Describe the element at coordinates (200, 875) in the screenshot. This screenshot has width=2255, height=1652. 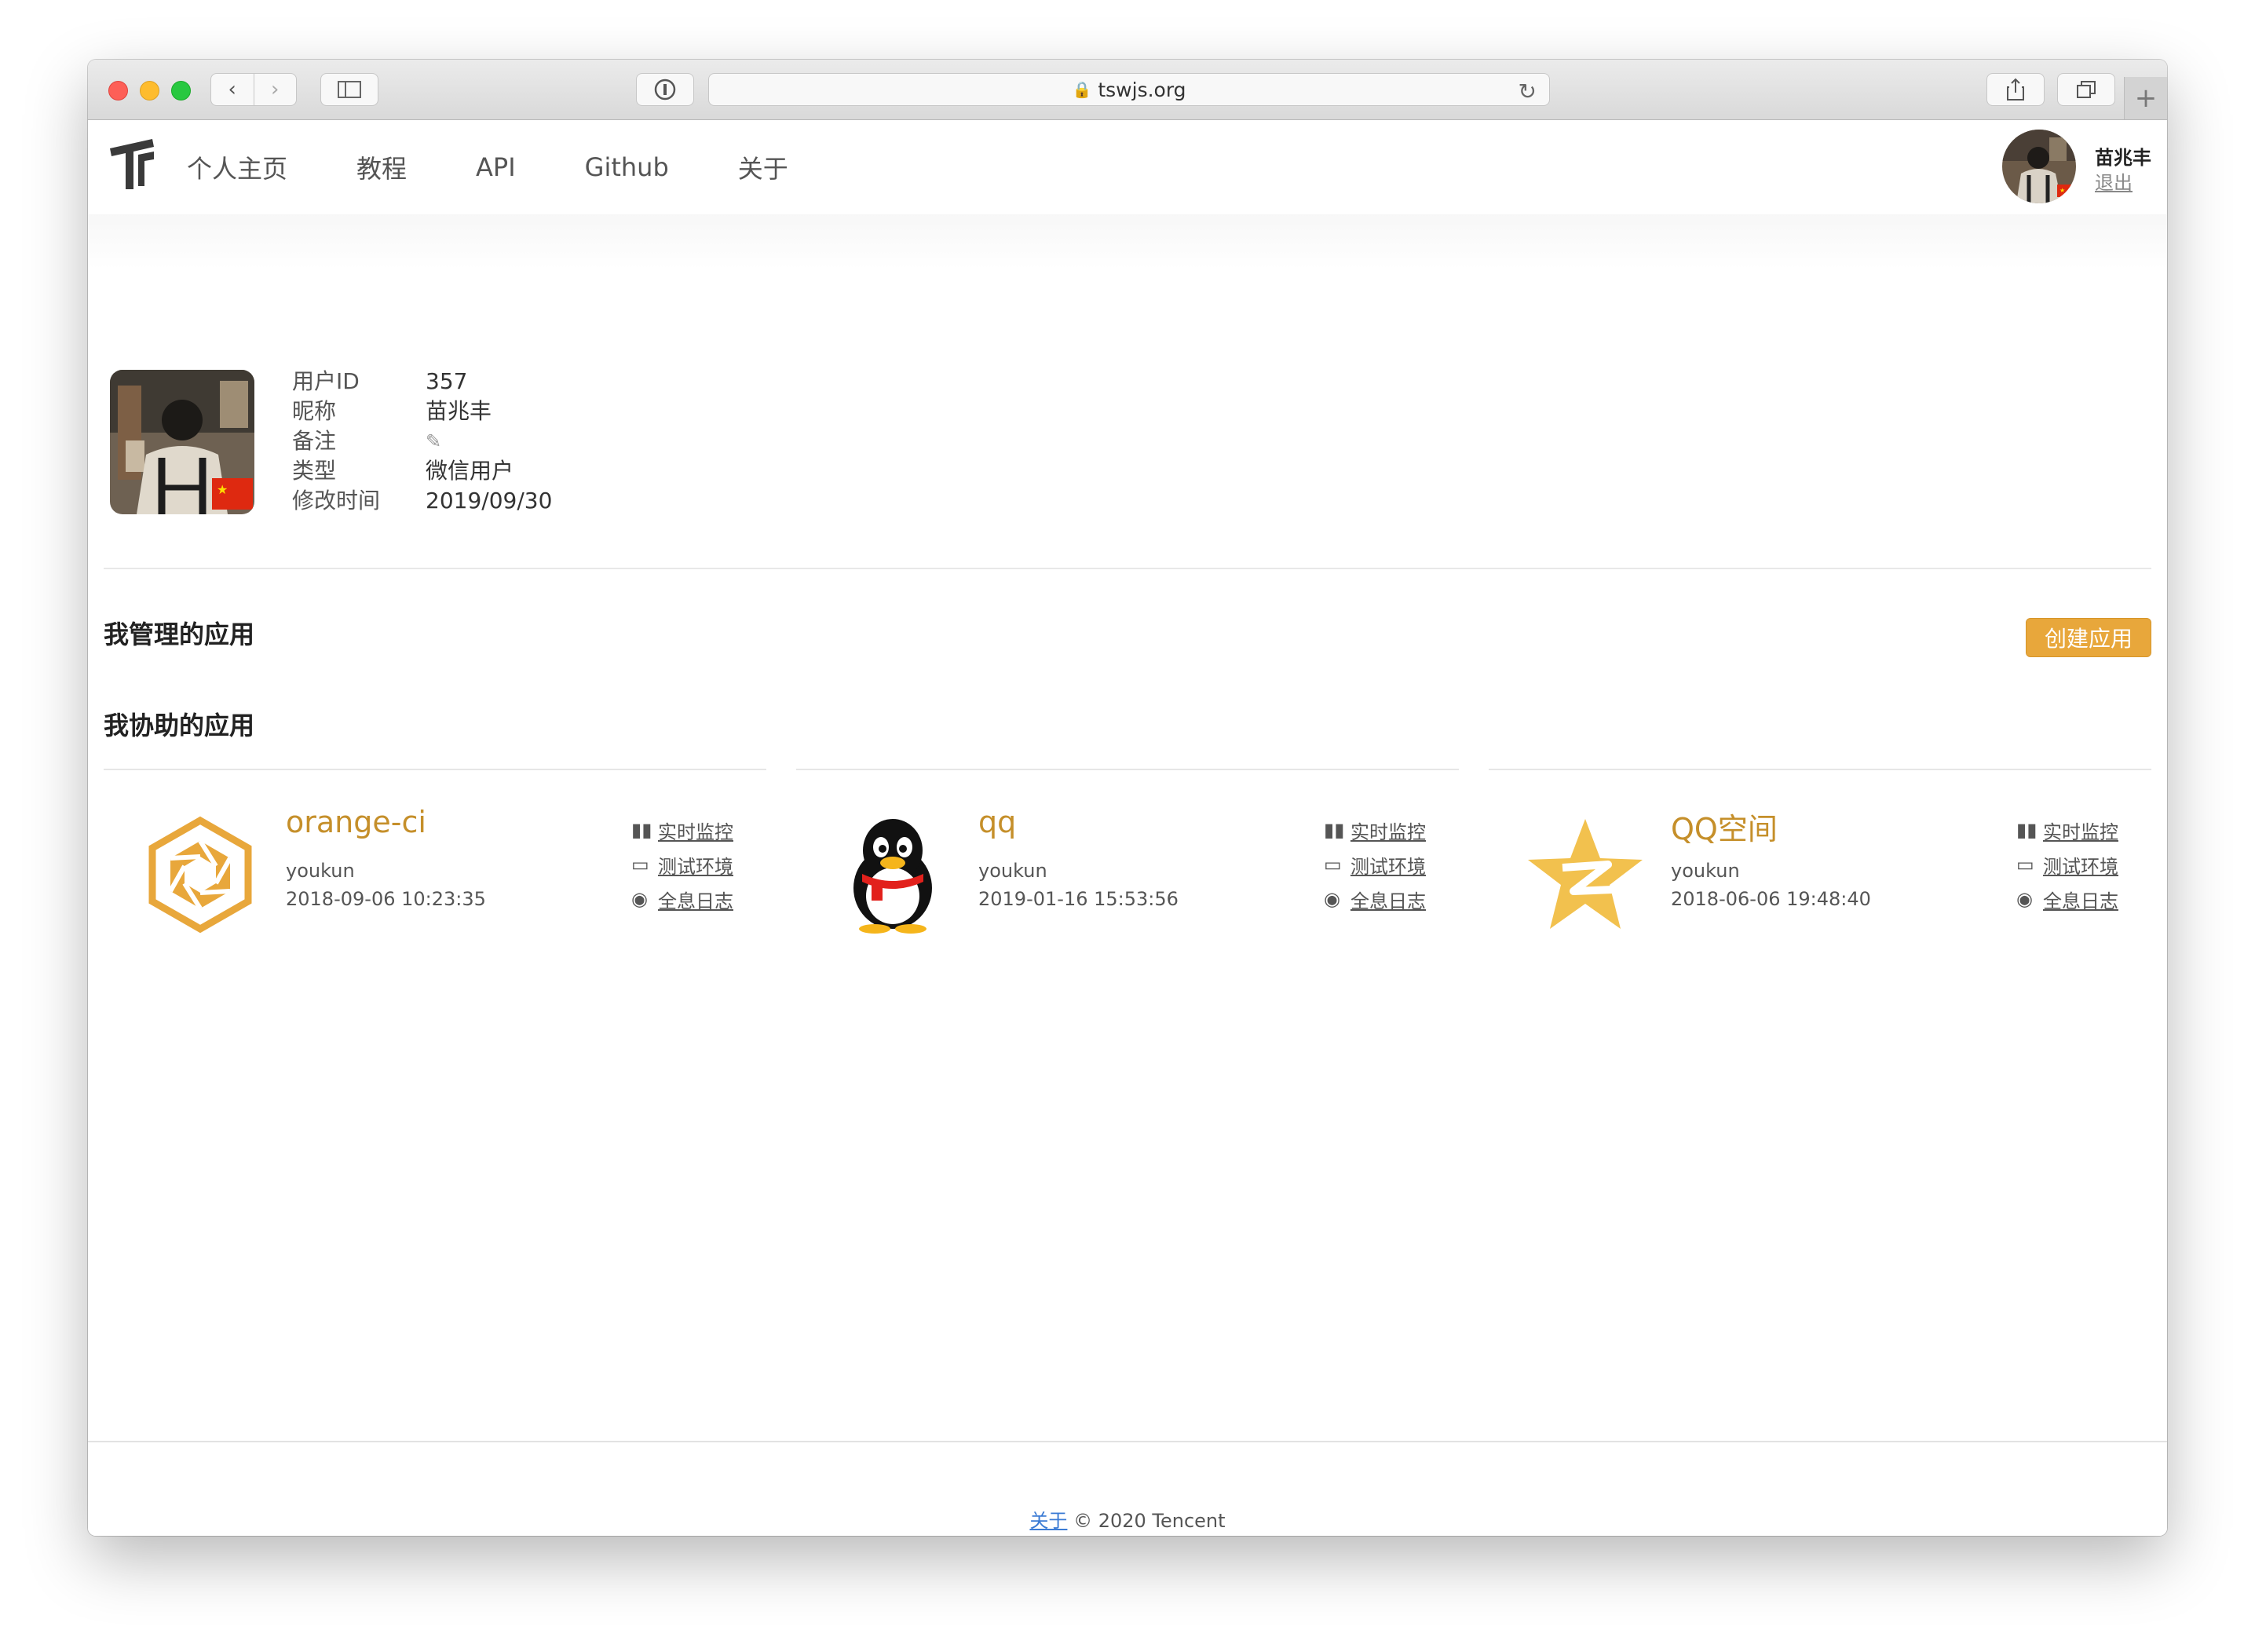
I see `orange-ci-hexagon-icon` at that location.